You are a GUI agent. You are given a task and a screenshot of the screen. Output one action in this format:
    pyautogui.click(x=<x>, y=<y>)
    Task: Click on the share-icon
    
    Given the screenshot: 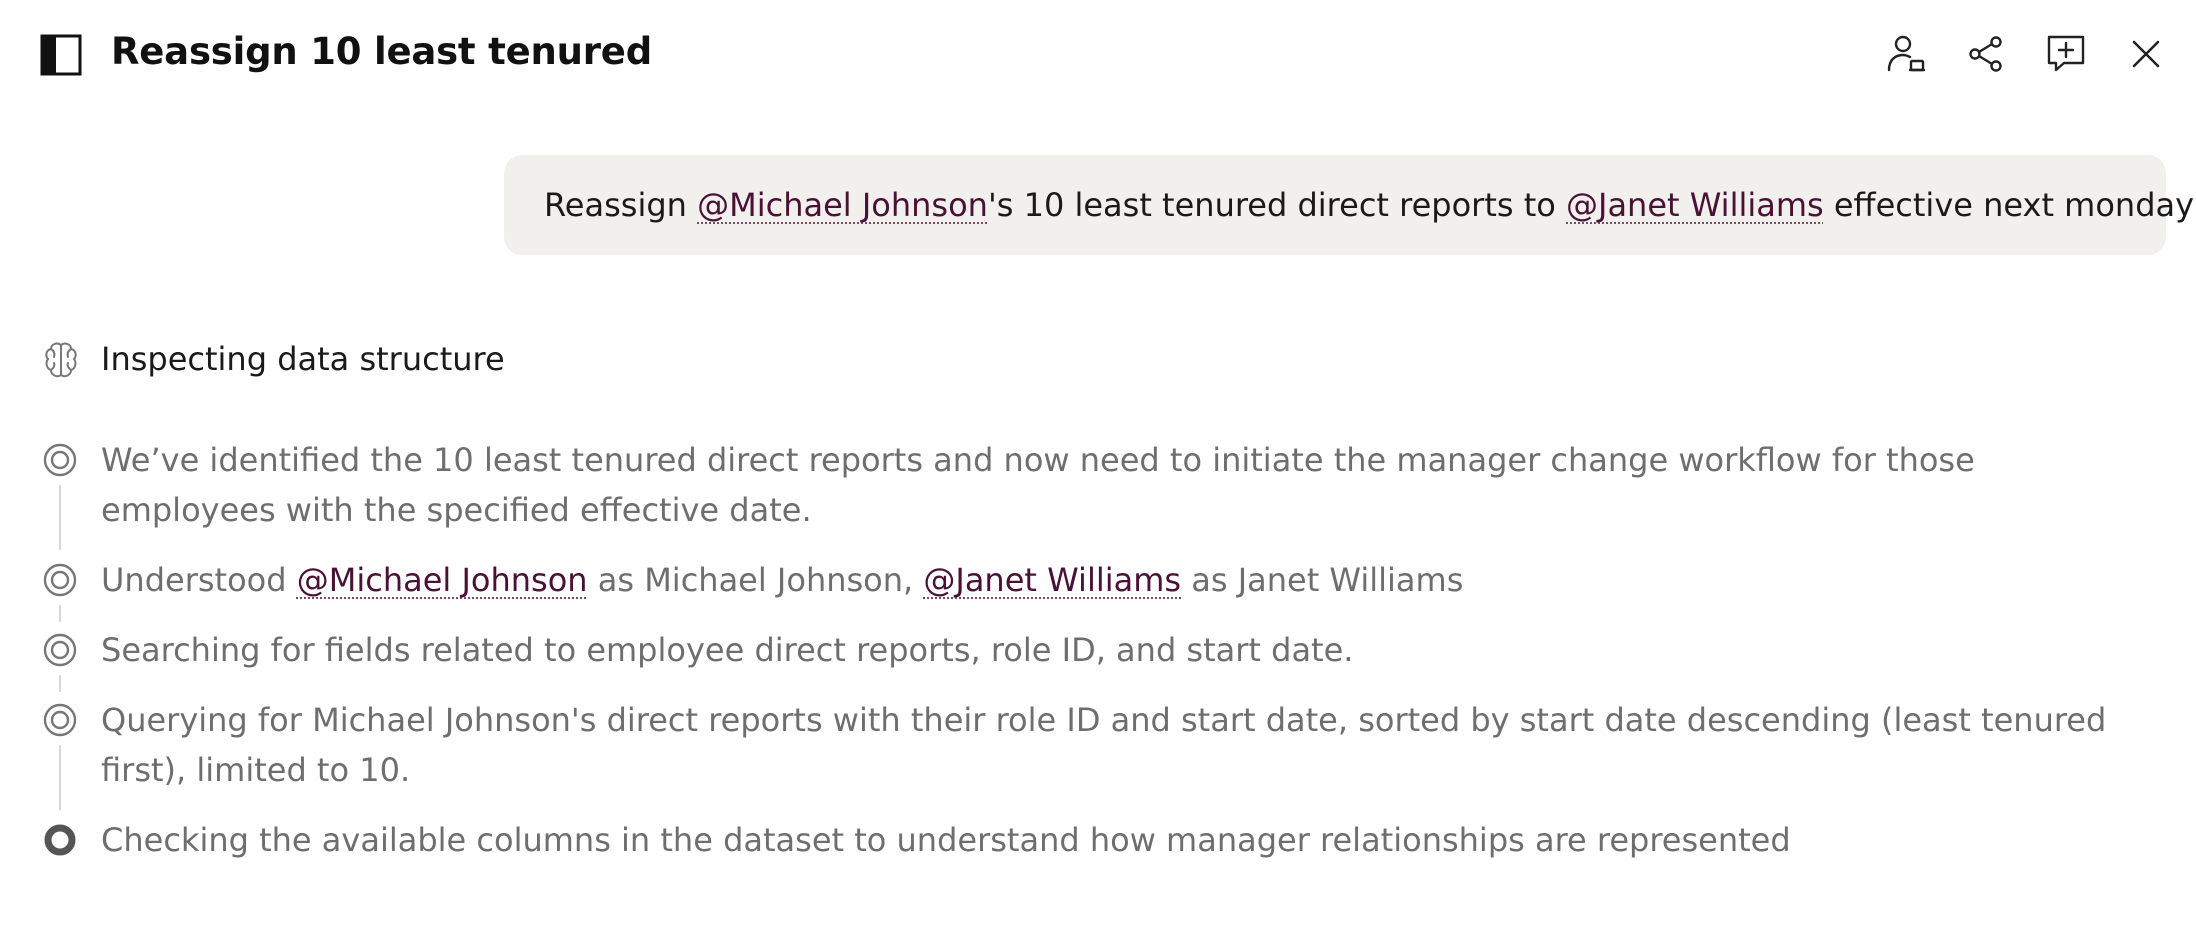 What is the action you would take?
    pyautogui.click(x=1986, y=54)
    